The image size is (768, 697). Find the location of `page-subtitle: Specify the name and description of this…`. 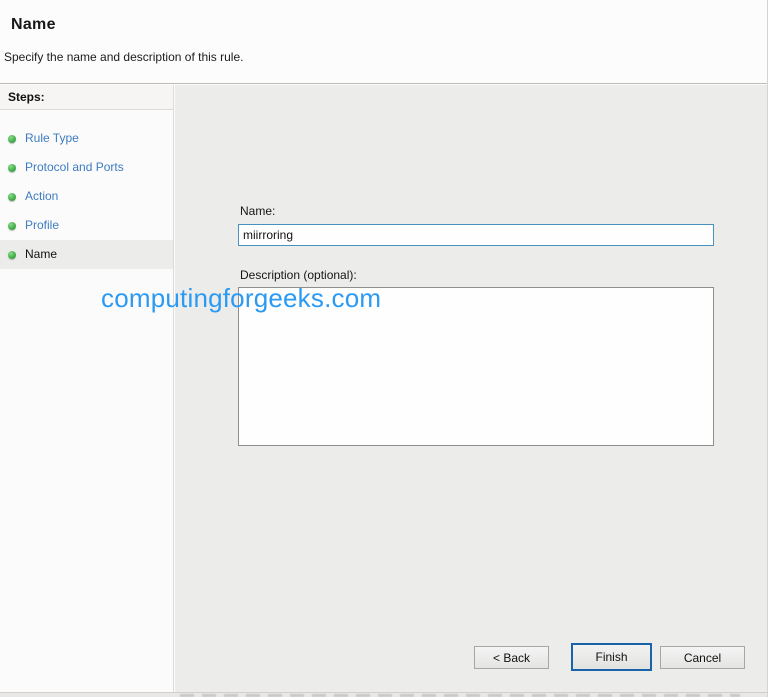

page-subtitle: Specify the name and description of this… is located at coordinates (124, 57).